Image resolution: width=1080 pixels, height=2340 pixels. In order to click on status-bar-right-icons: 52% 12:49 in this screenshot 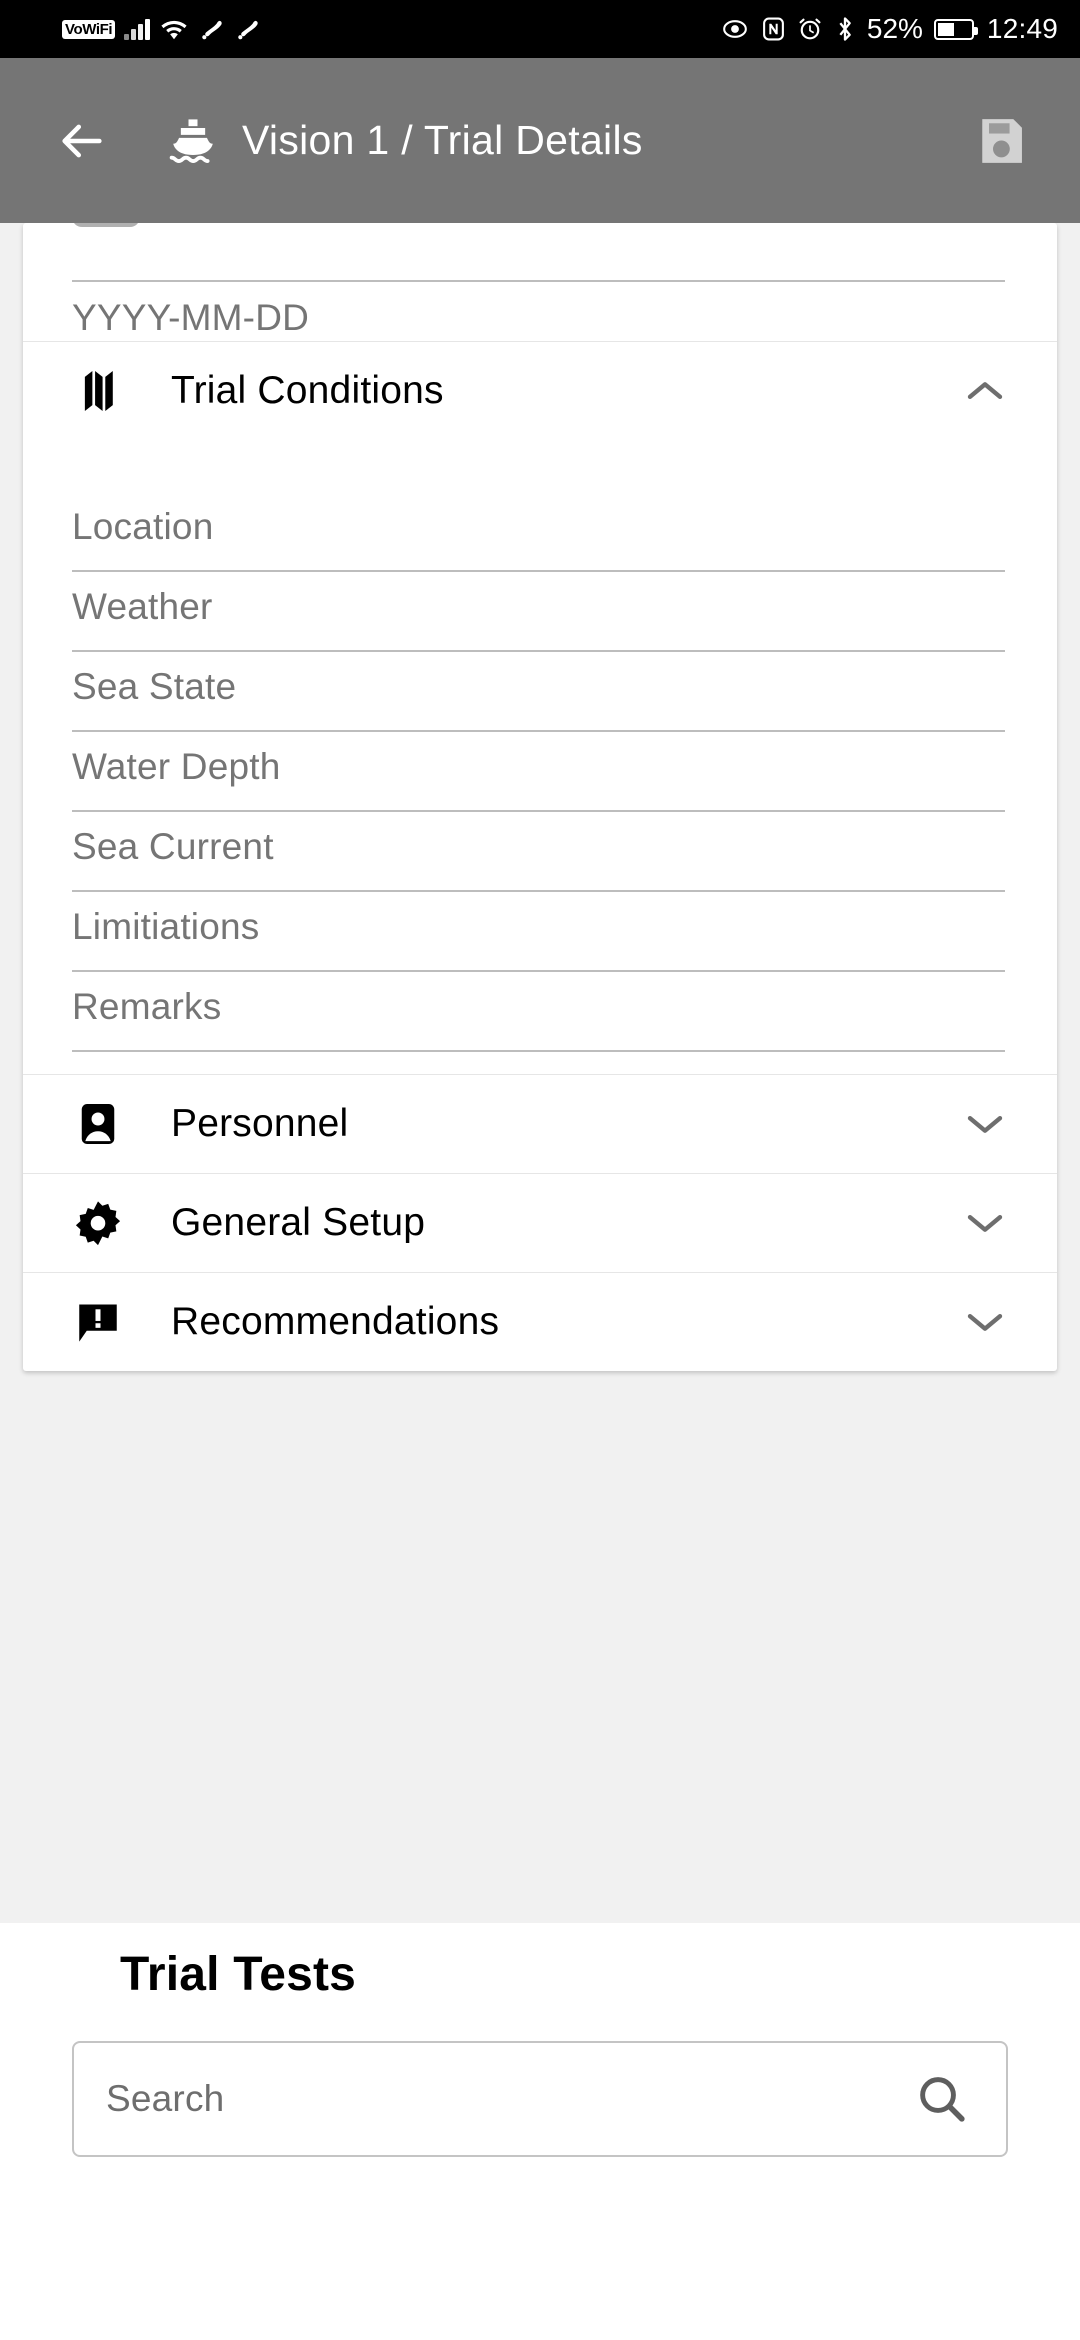, I will do `click(889, 29)`.